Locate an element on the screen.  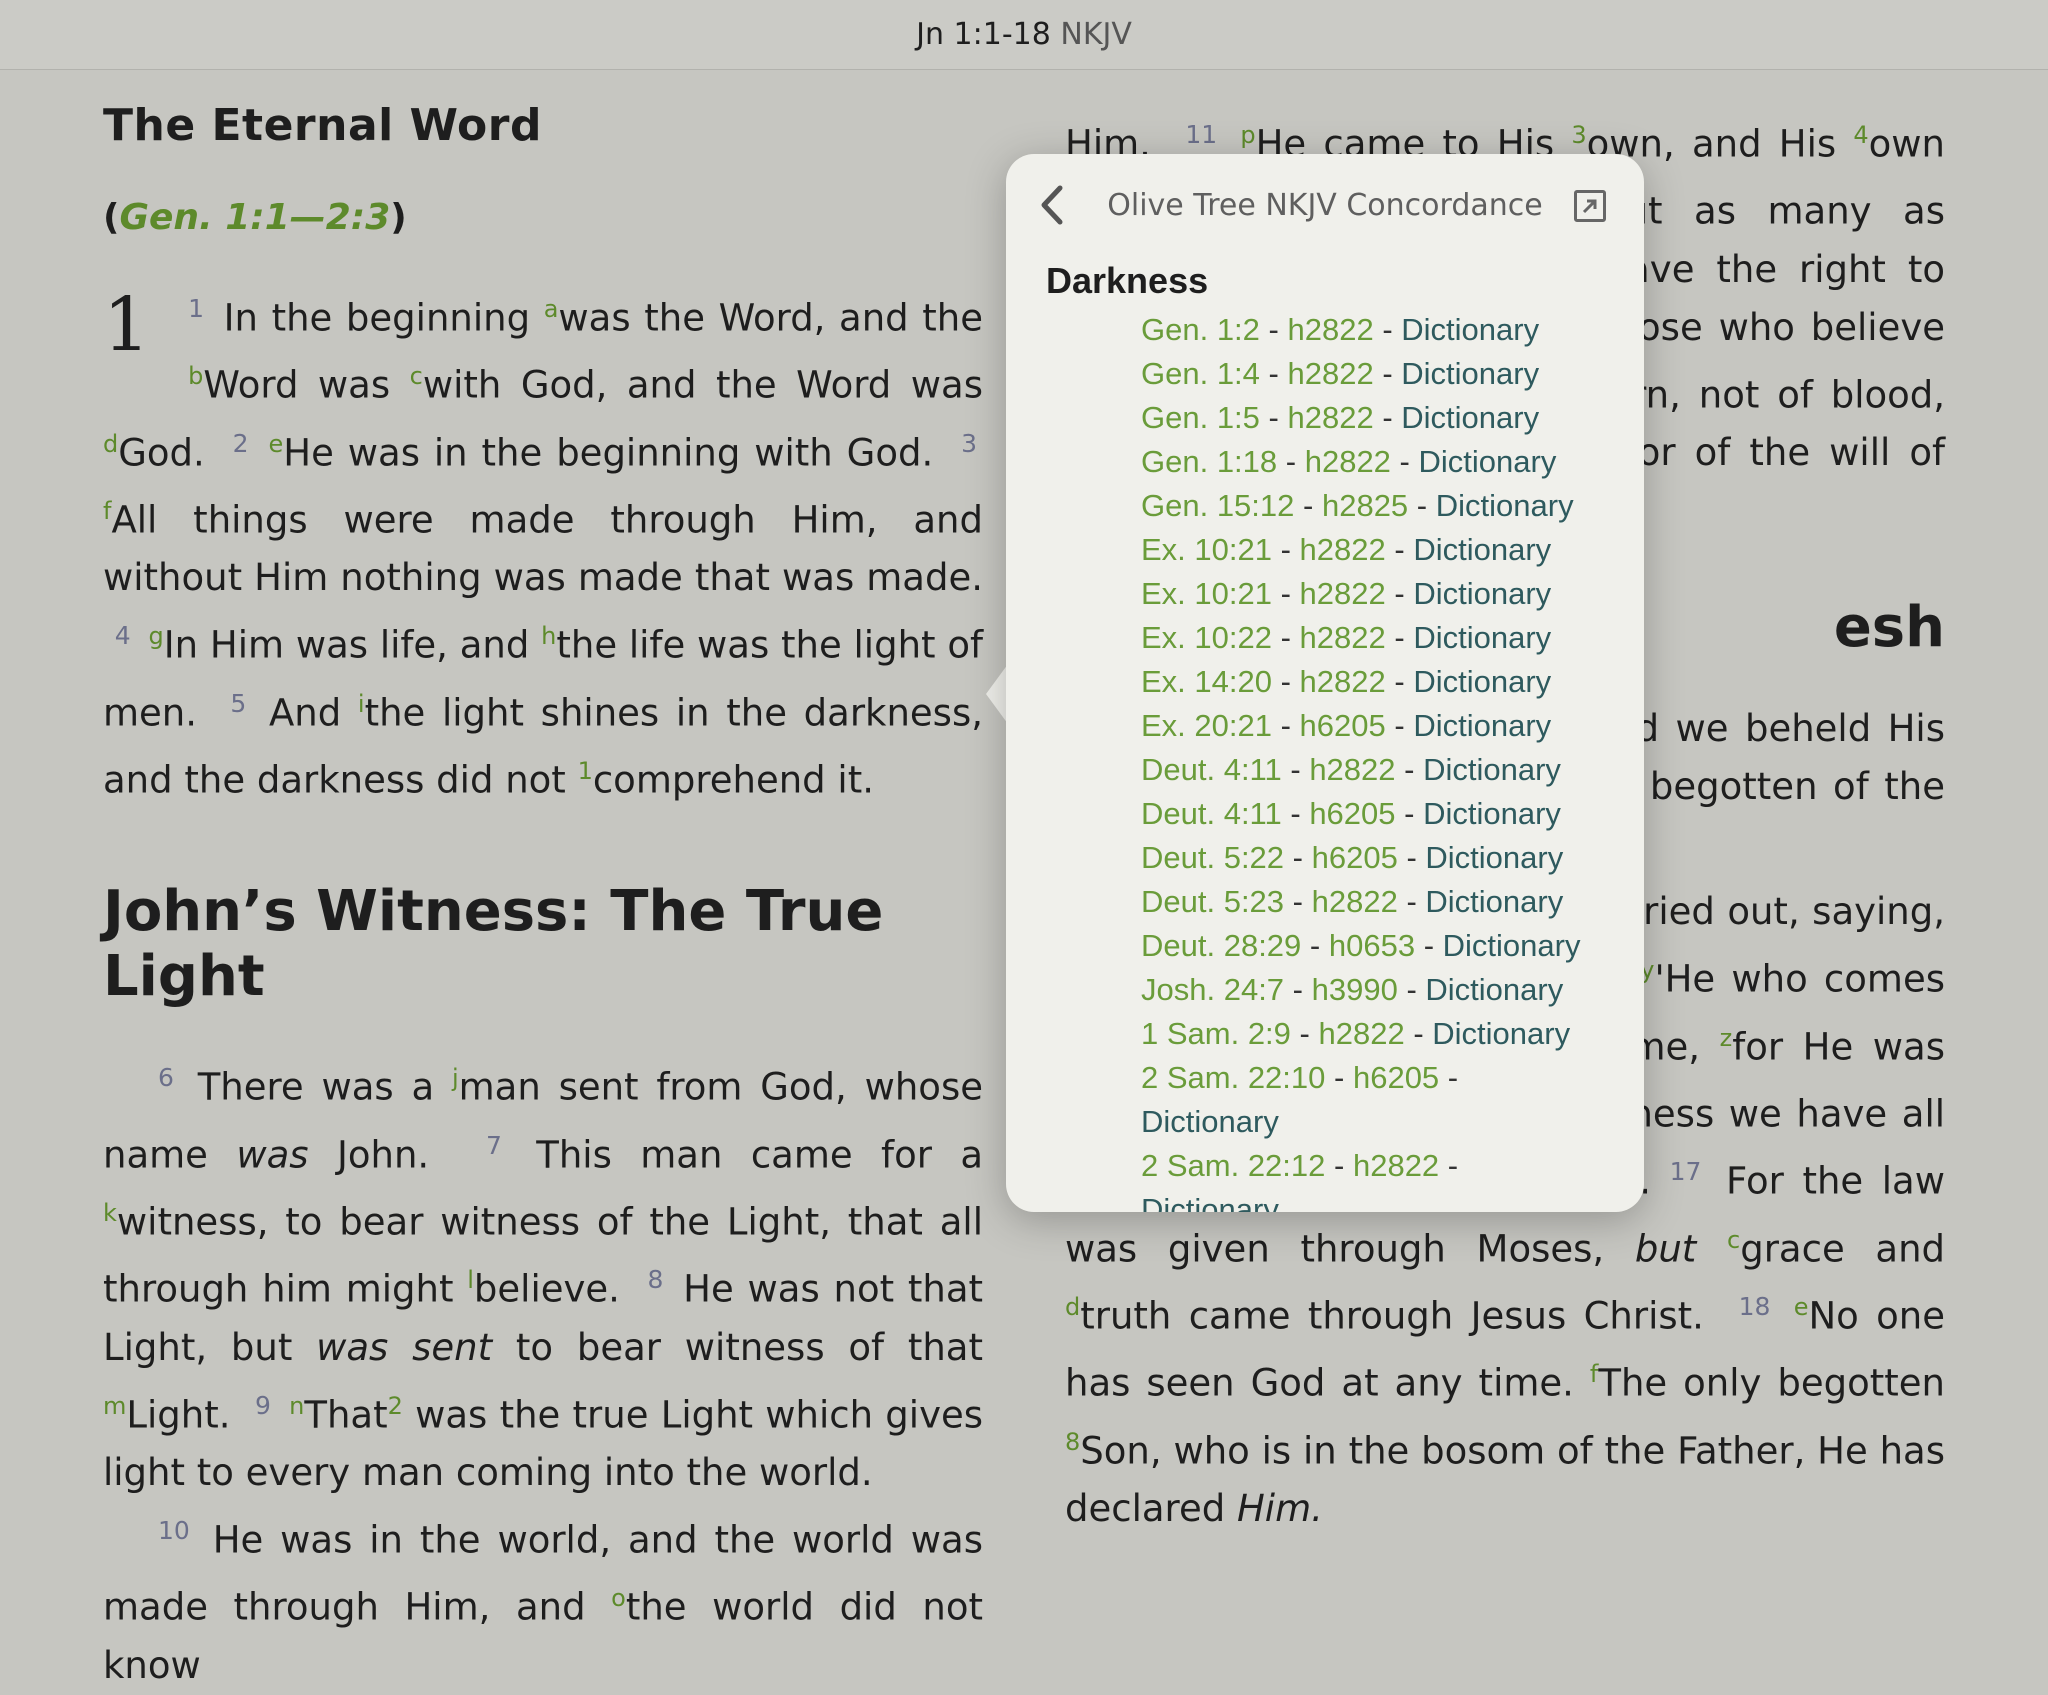
concordance-row: Gen. 1:18 - h2822 - Dictionary is located at coordinates (1392, 462).